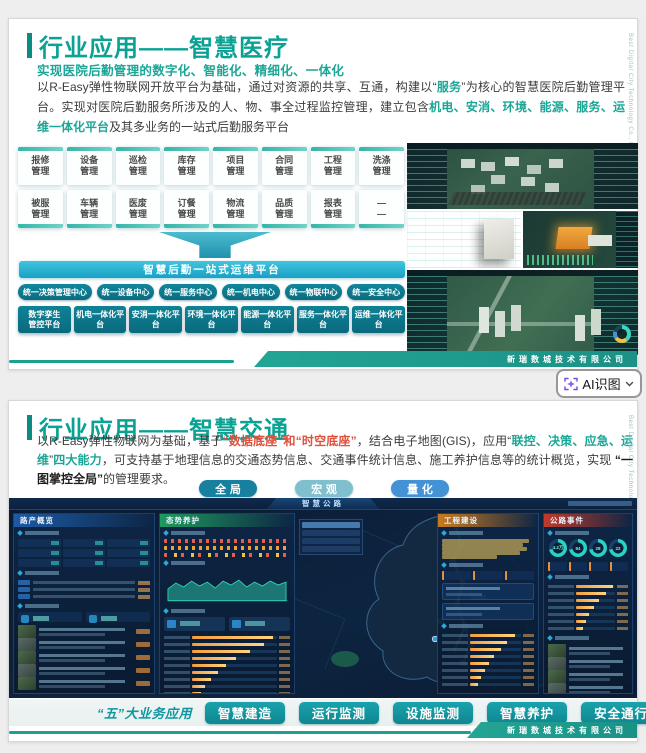  Describe the element at coordinates (29, 45) in the screenshot. I see `title-accent-bar` at that location.